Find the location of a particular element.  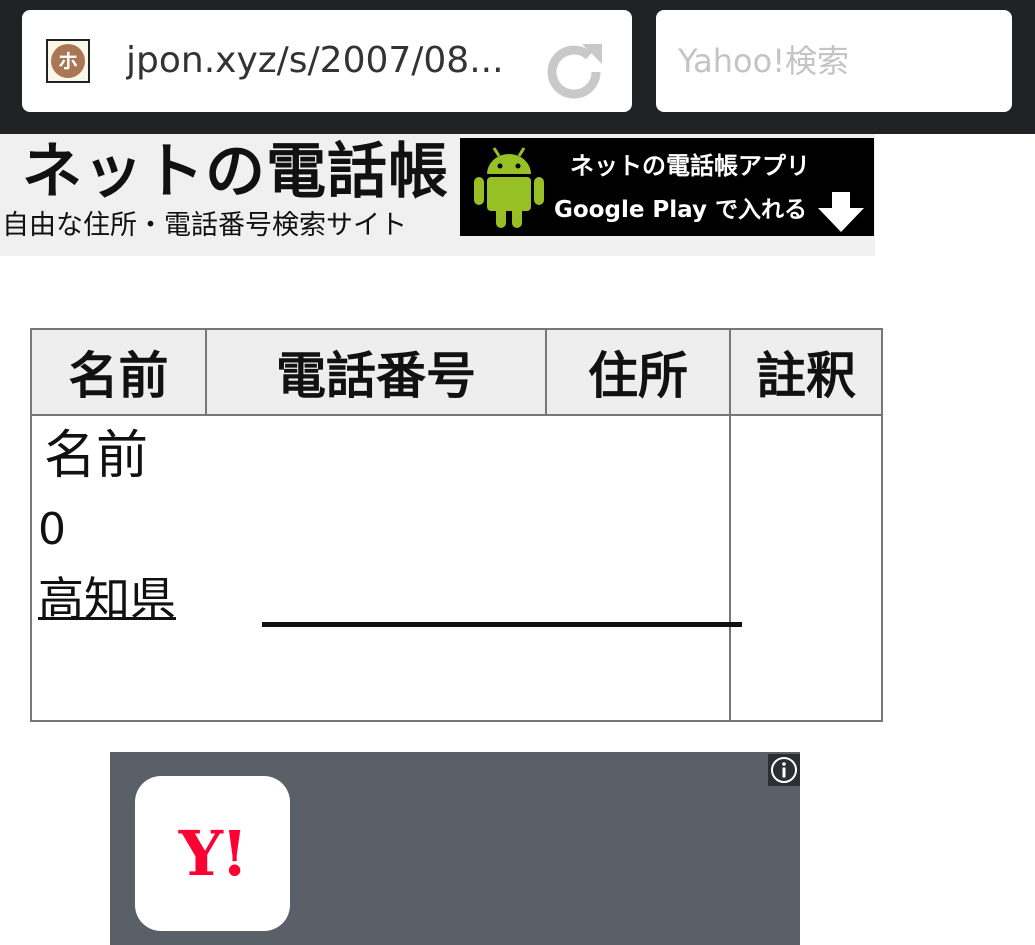

yahoo-app-icon: Y! is located at coordinates (212, 853).